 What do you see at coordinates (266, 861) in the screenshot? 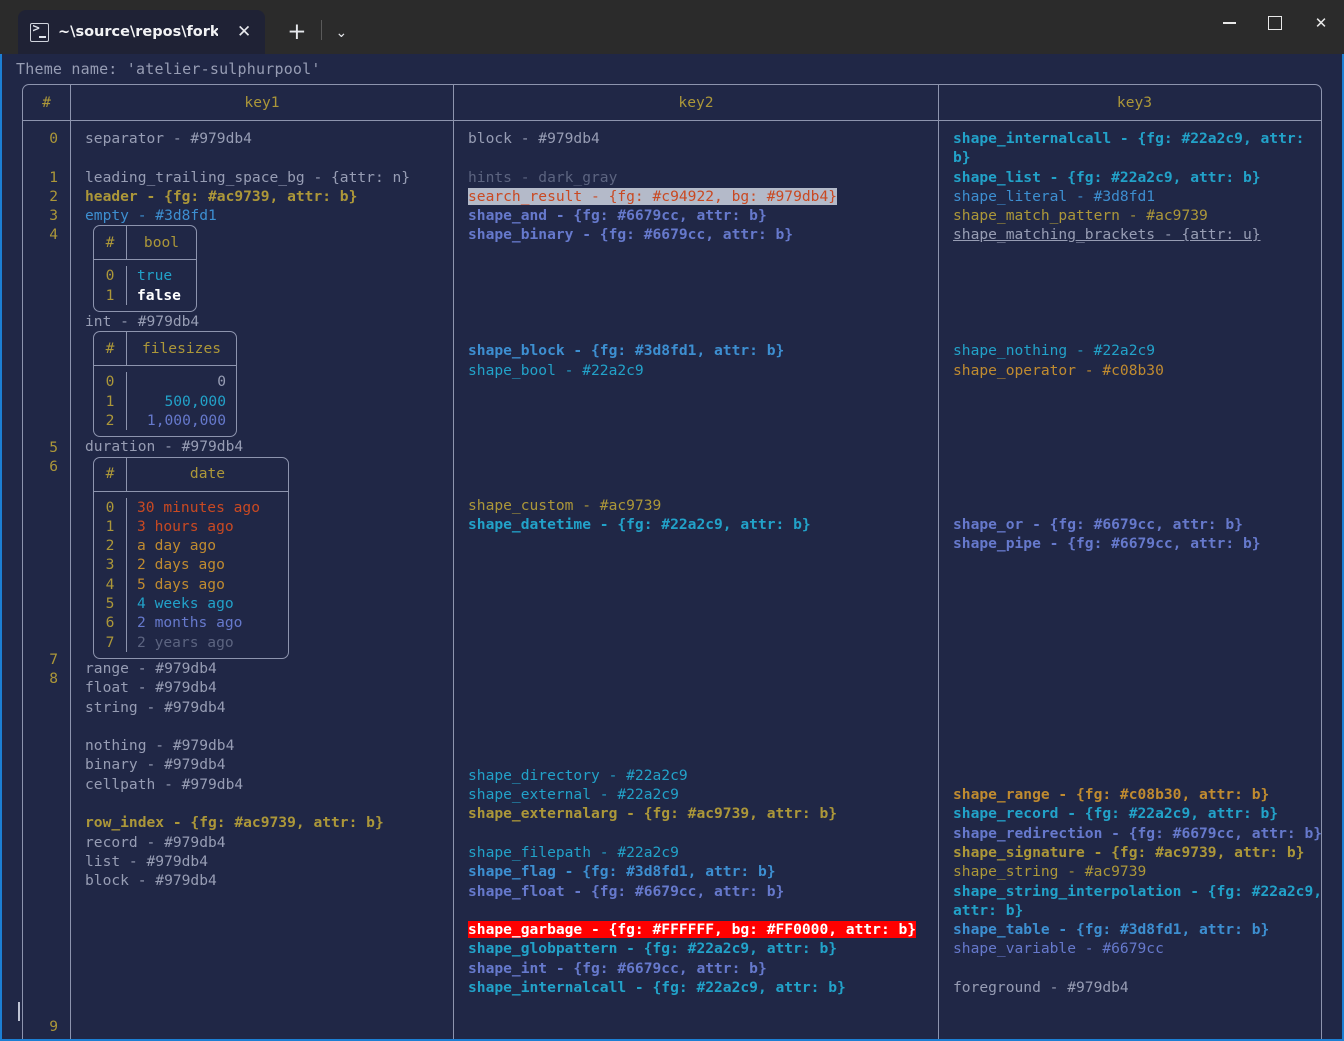
I see `key1-line: list - #979db4` at bounding box center [266, 861].